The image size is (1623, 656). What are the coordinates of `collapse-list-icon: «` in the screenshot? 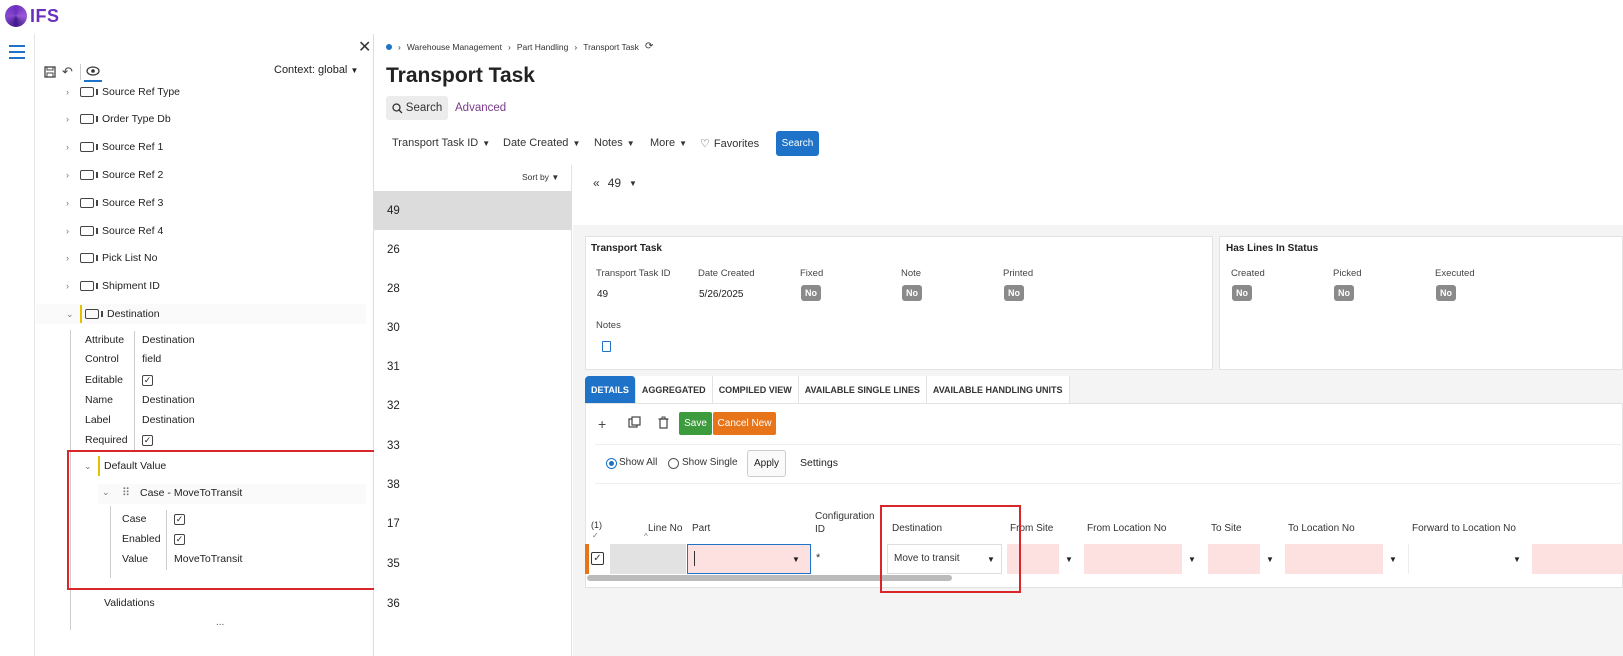 It's located at (596, 183).